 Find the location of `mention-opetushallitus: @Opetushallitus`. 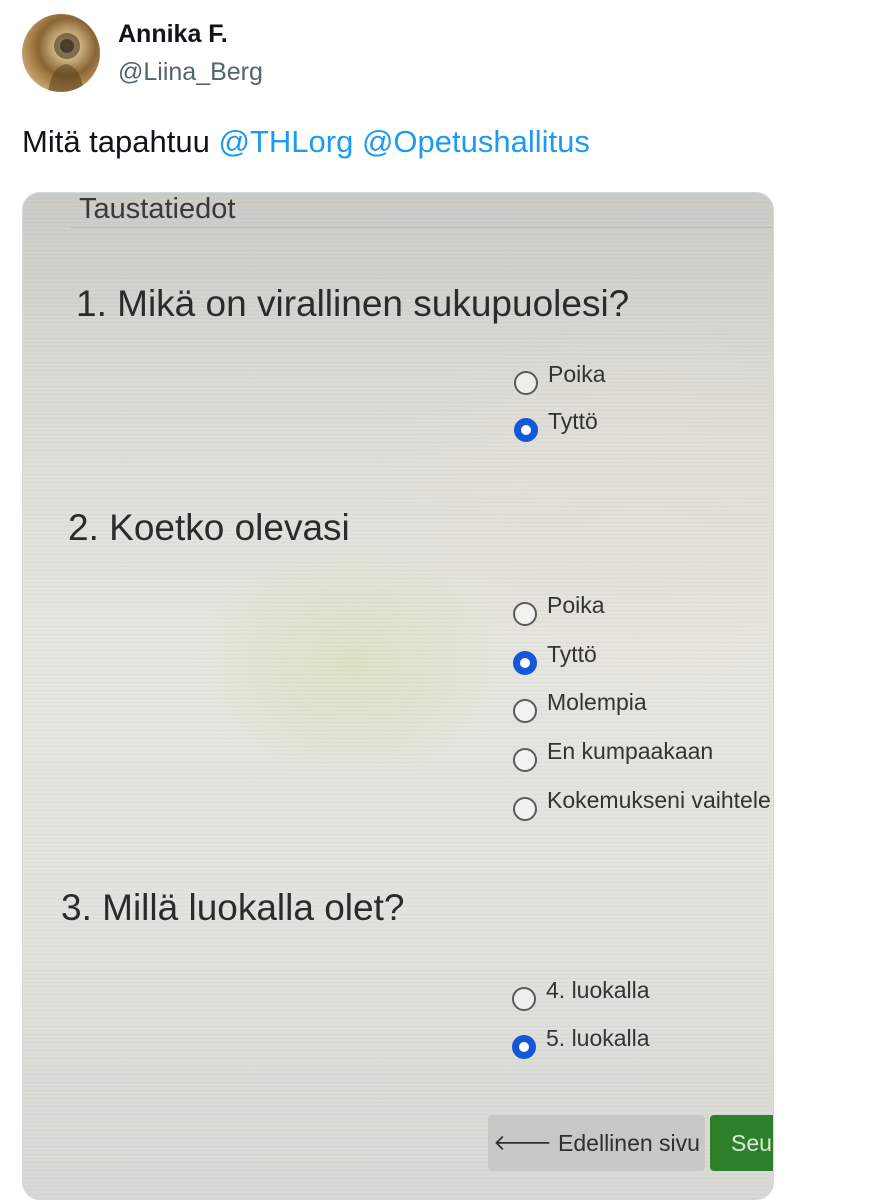

mention-opetushallitus: @Opetushallitus is located at coordinates (476, 141).